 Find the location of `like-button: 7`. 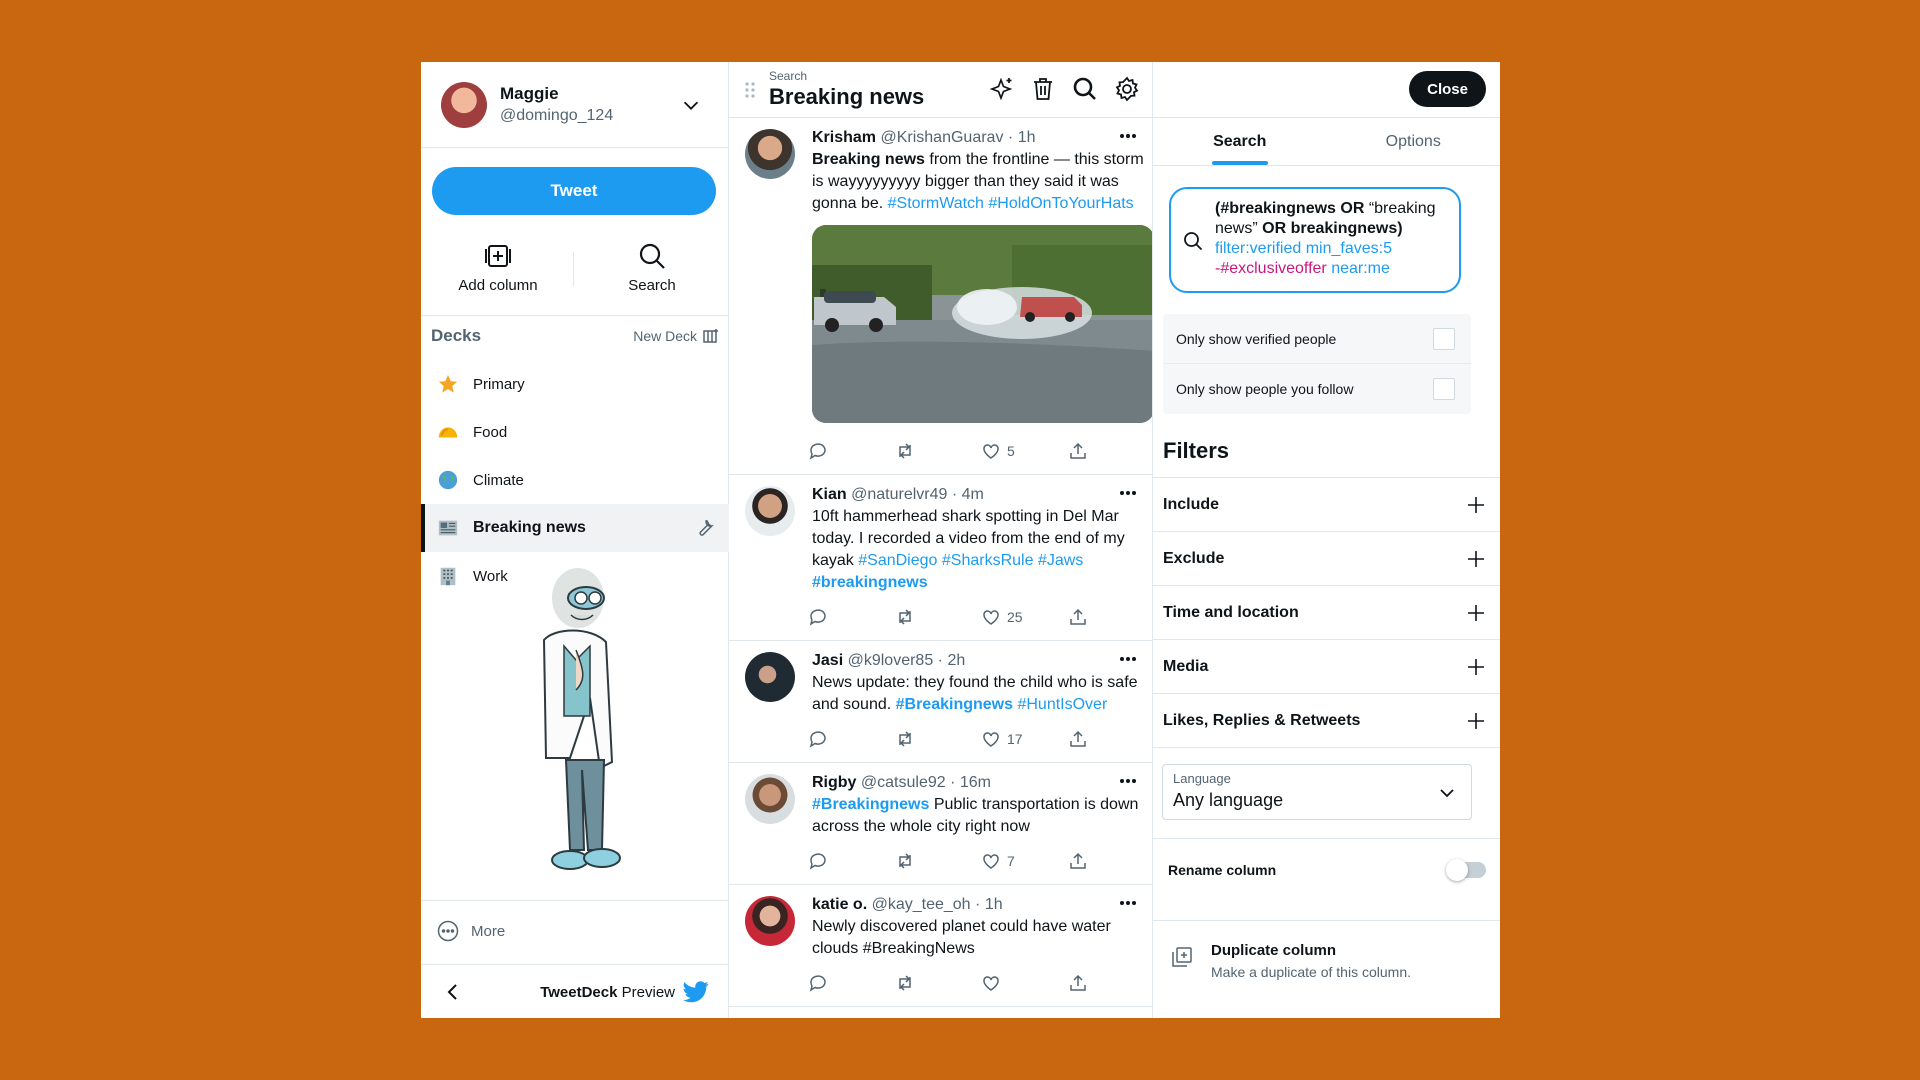

like-button: 7 is located at coordinates (1024, 861).